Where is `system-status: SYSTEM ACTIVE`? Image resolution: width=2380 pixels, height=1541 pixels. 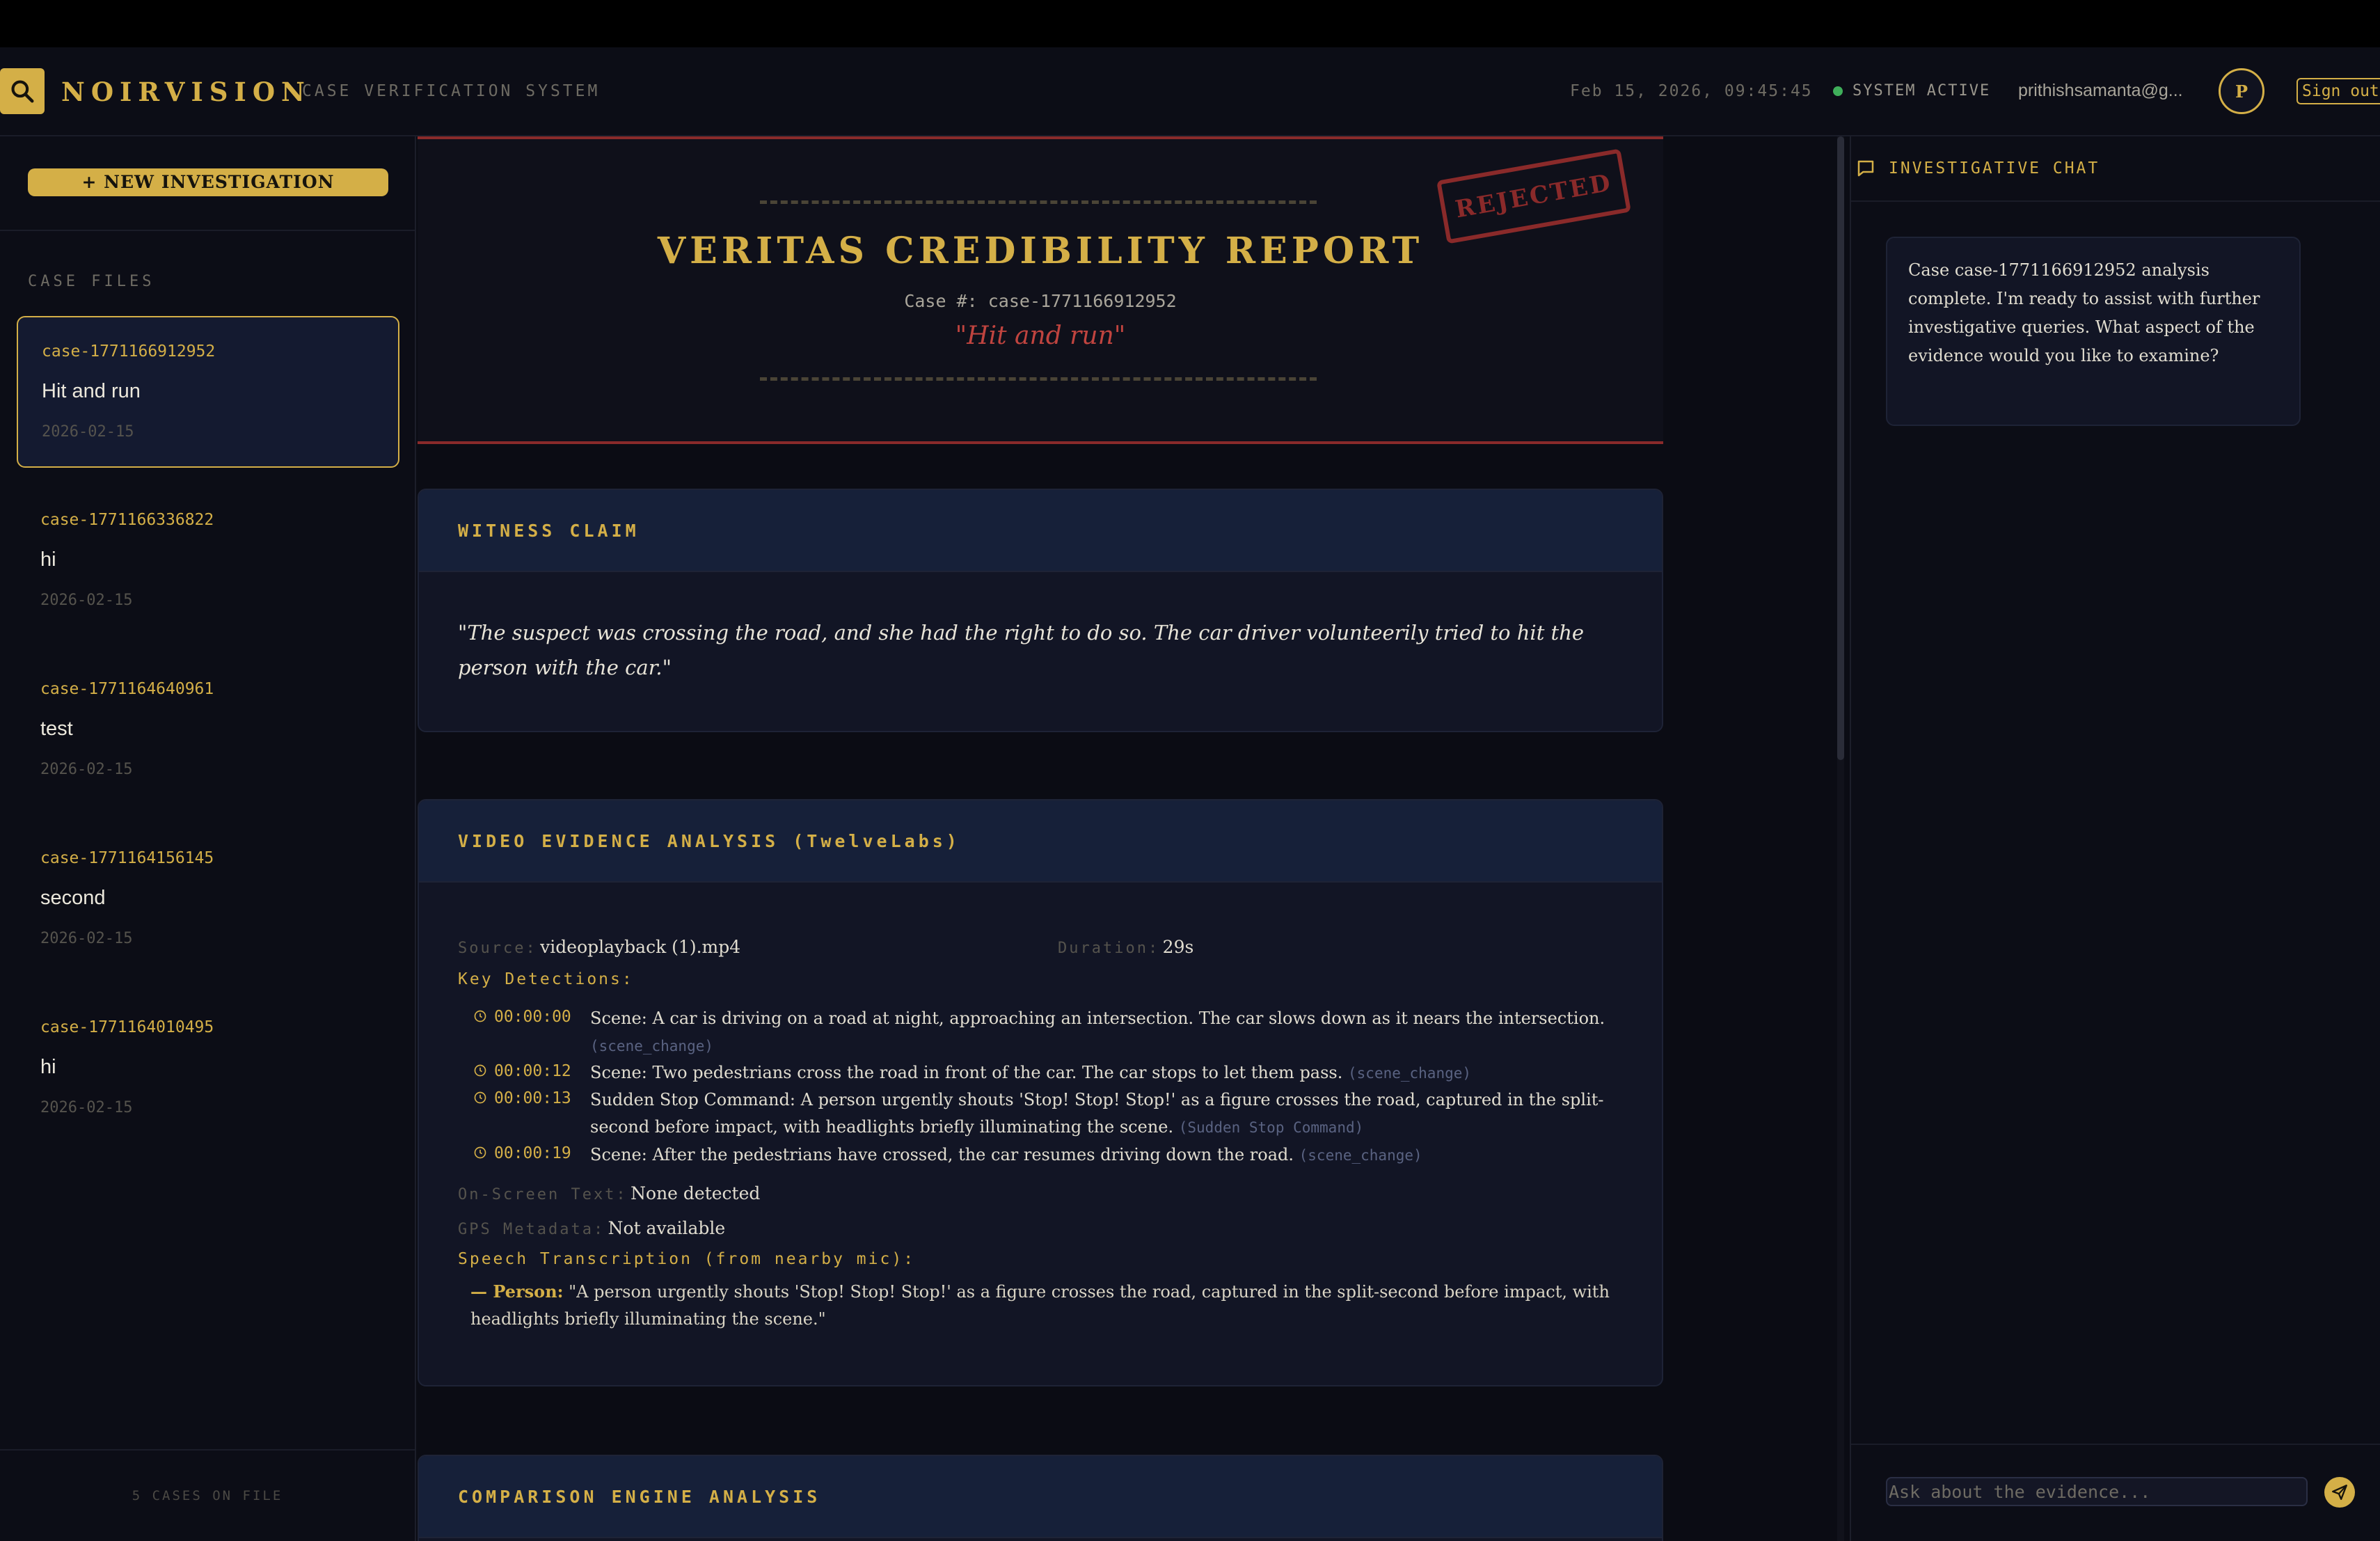 system-status: SYSTEM ACTIVE is located at coordinates (1912, 91).